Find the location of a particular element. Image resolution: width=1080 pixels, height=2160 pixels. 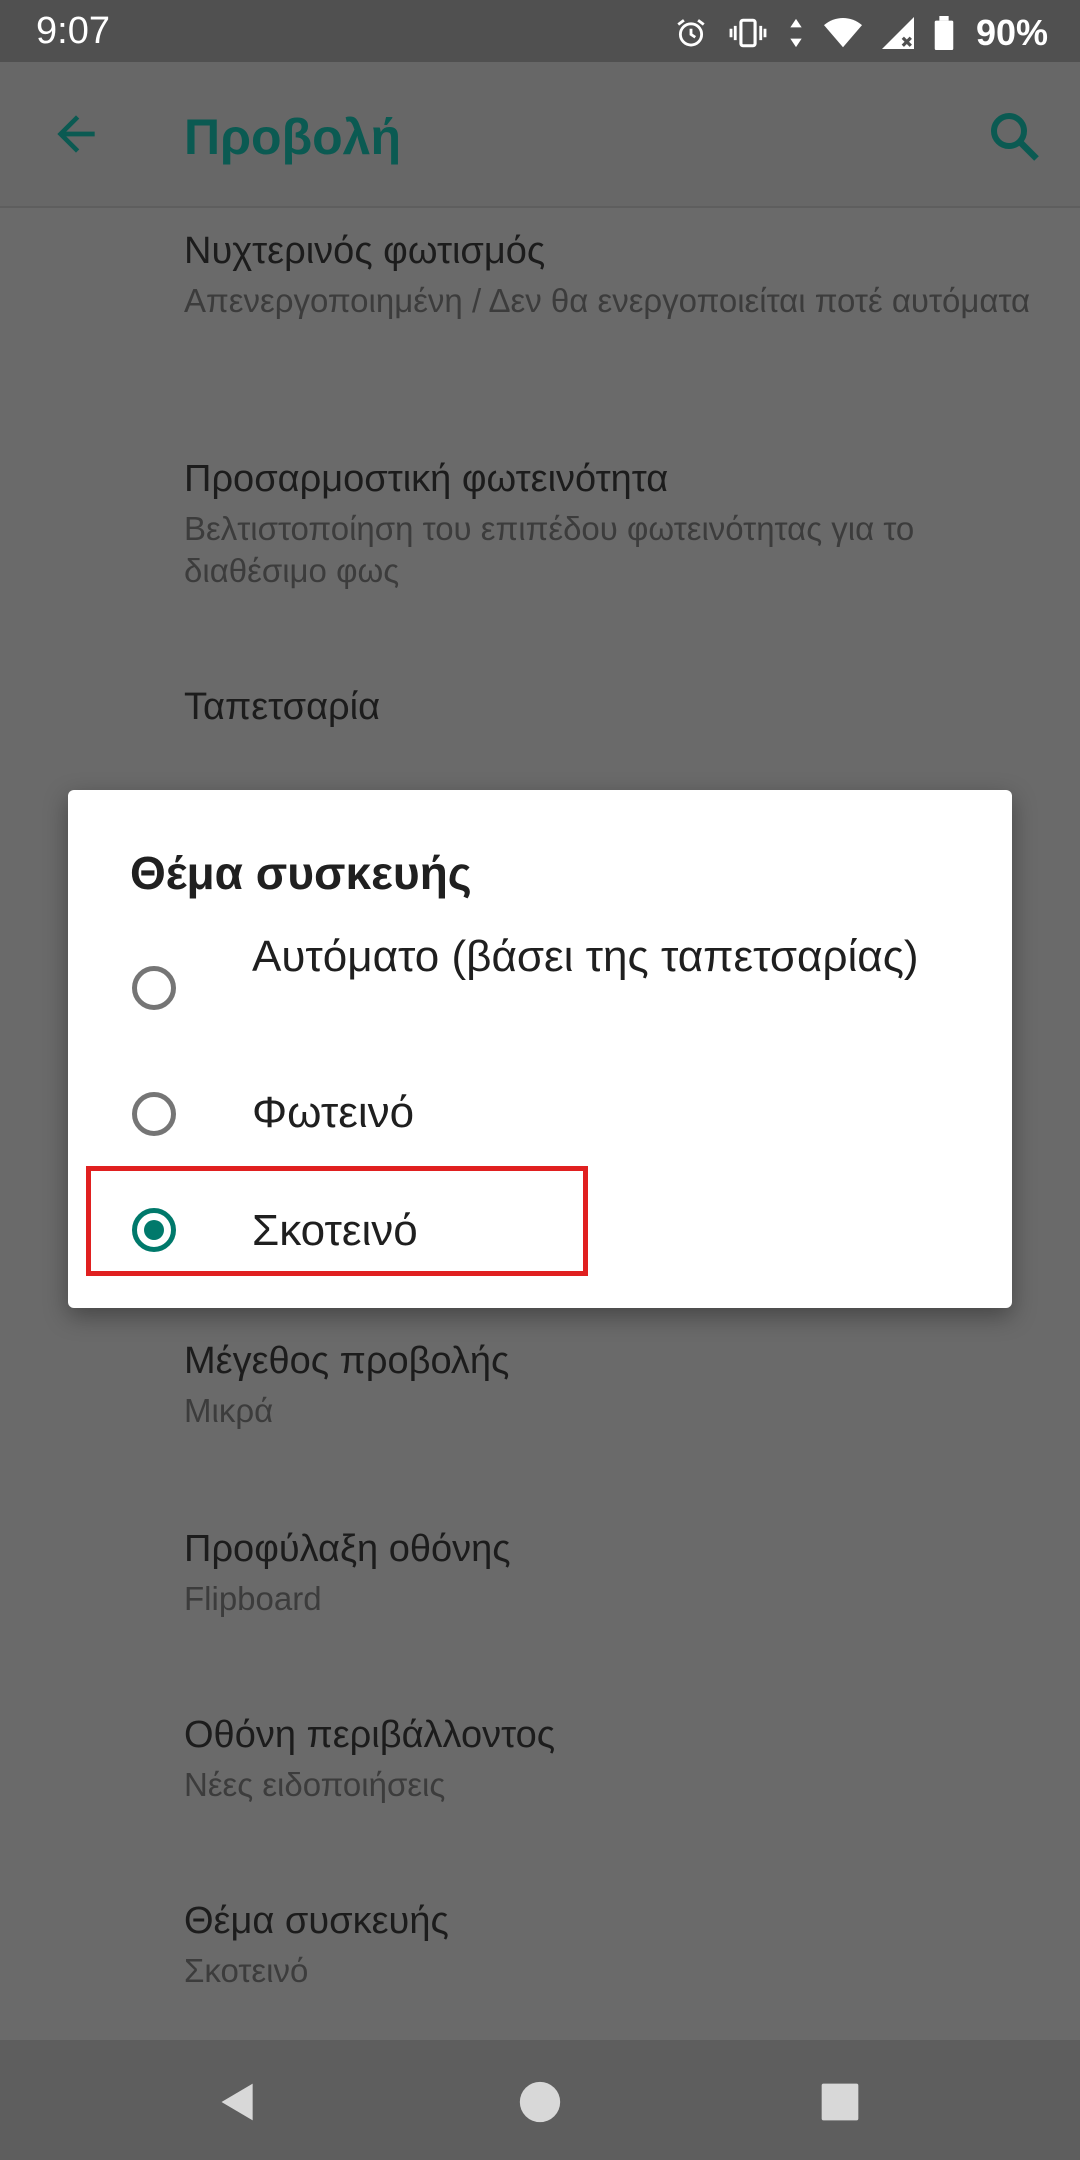

radio-option-auto: Αυτόματο (βάσει της ταπετσαρίας) is located at coordinates (540, 989).